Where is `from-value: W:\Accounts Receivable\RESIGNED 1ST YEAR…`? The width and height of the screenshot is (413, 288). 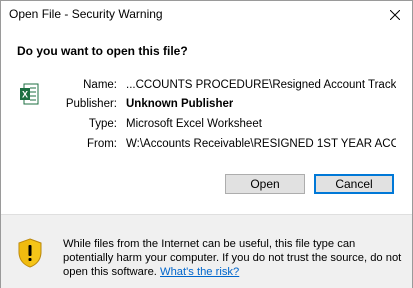
from-value: W:\Accounts Receivable\RESIGNED 1ST YEAR… is located at coordinates (261, 144).